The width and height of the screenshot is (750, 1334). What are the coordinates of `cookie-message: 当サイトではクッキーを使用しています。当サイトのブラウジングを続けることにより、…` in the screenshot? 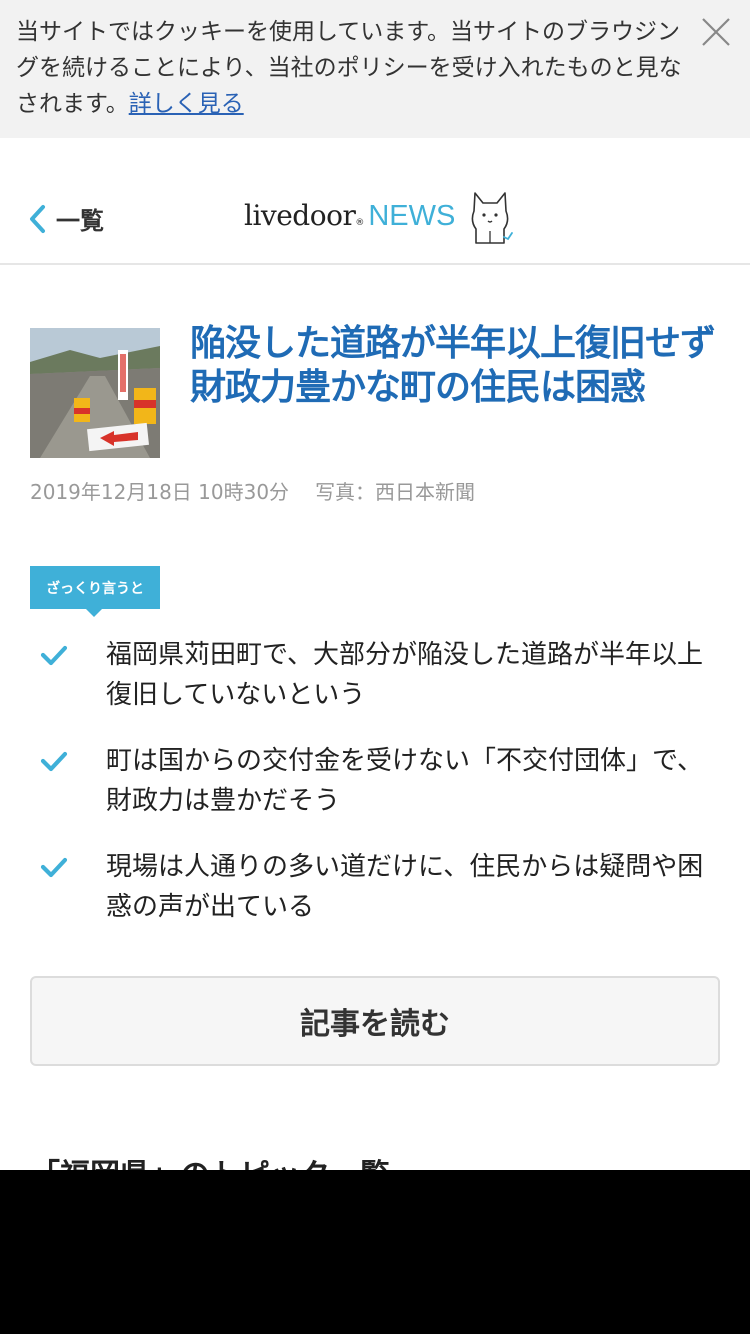 It's located at (353, 68).